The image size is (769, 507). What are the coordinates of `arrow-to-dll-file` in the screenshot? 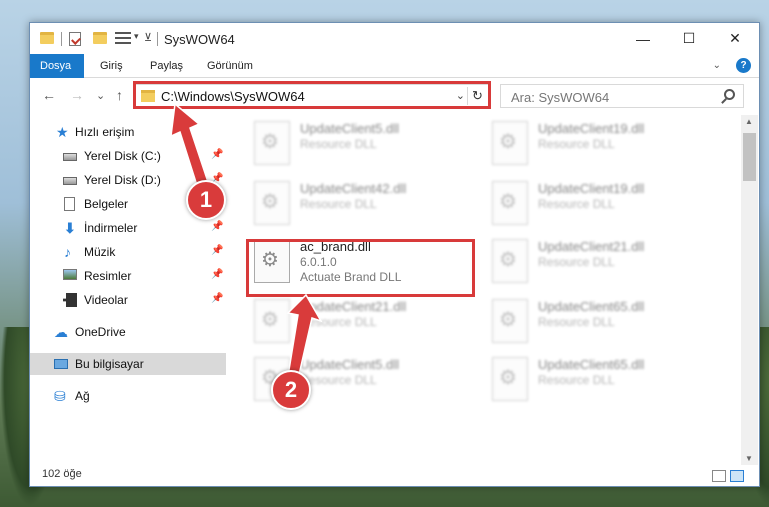 It's located at (304, 336).